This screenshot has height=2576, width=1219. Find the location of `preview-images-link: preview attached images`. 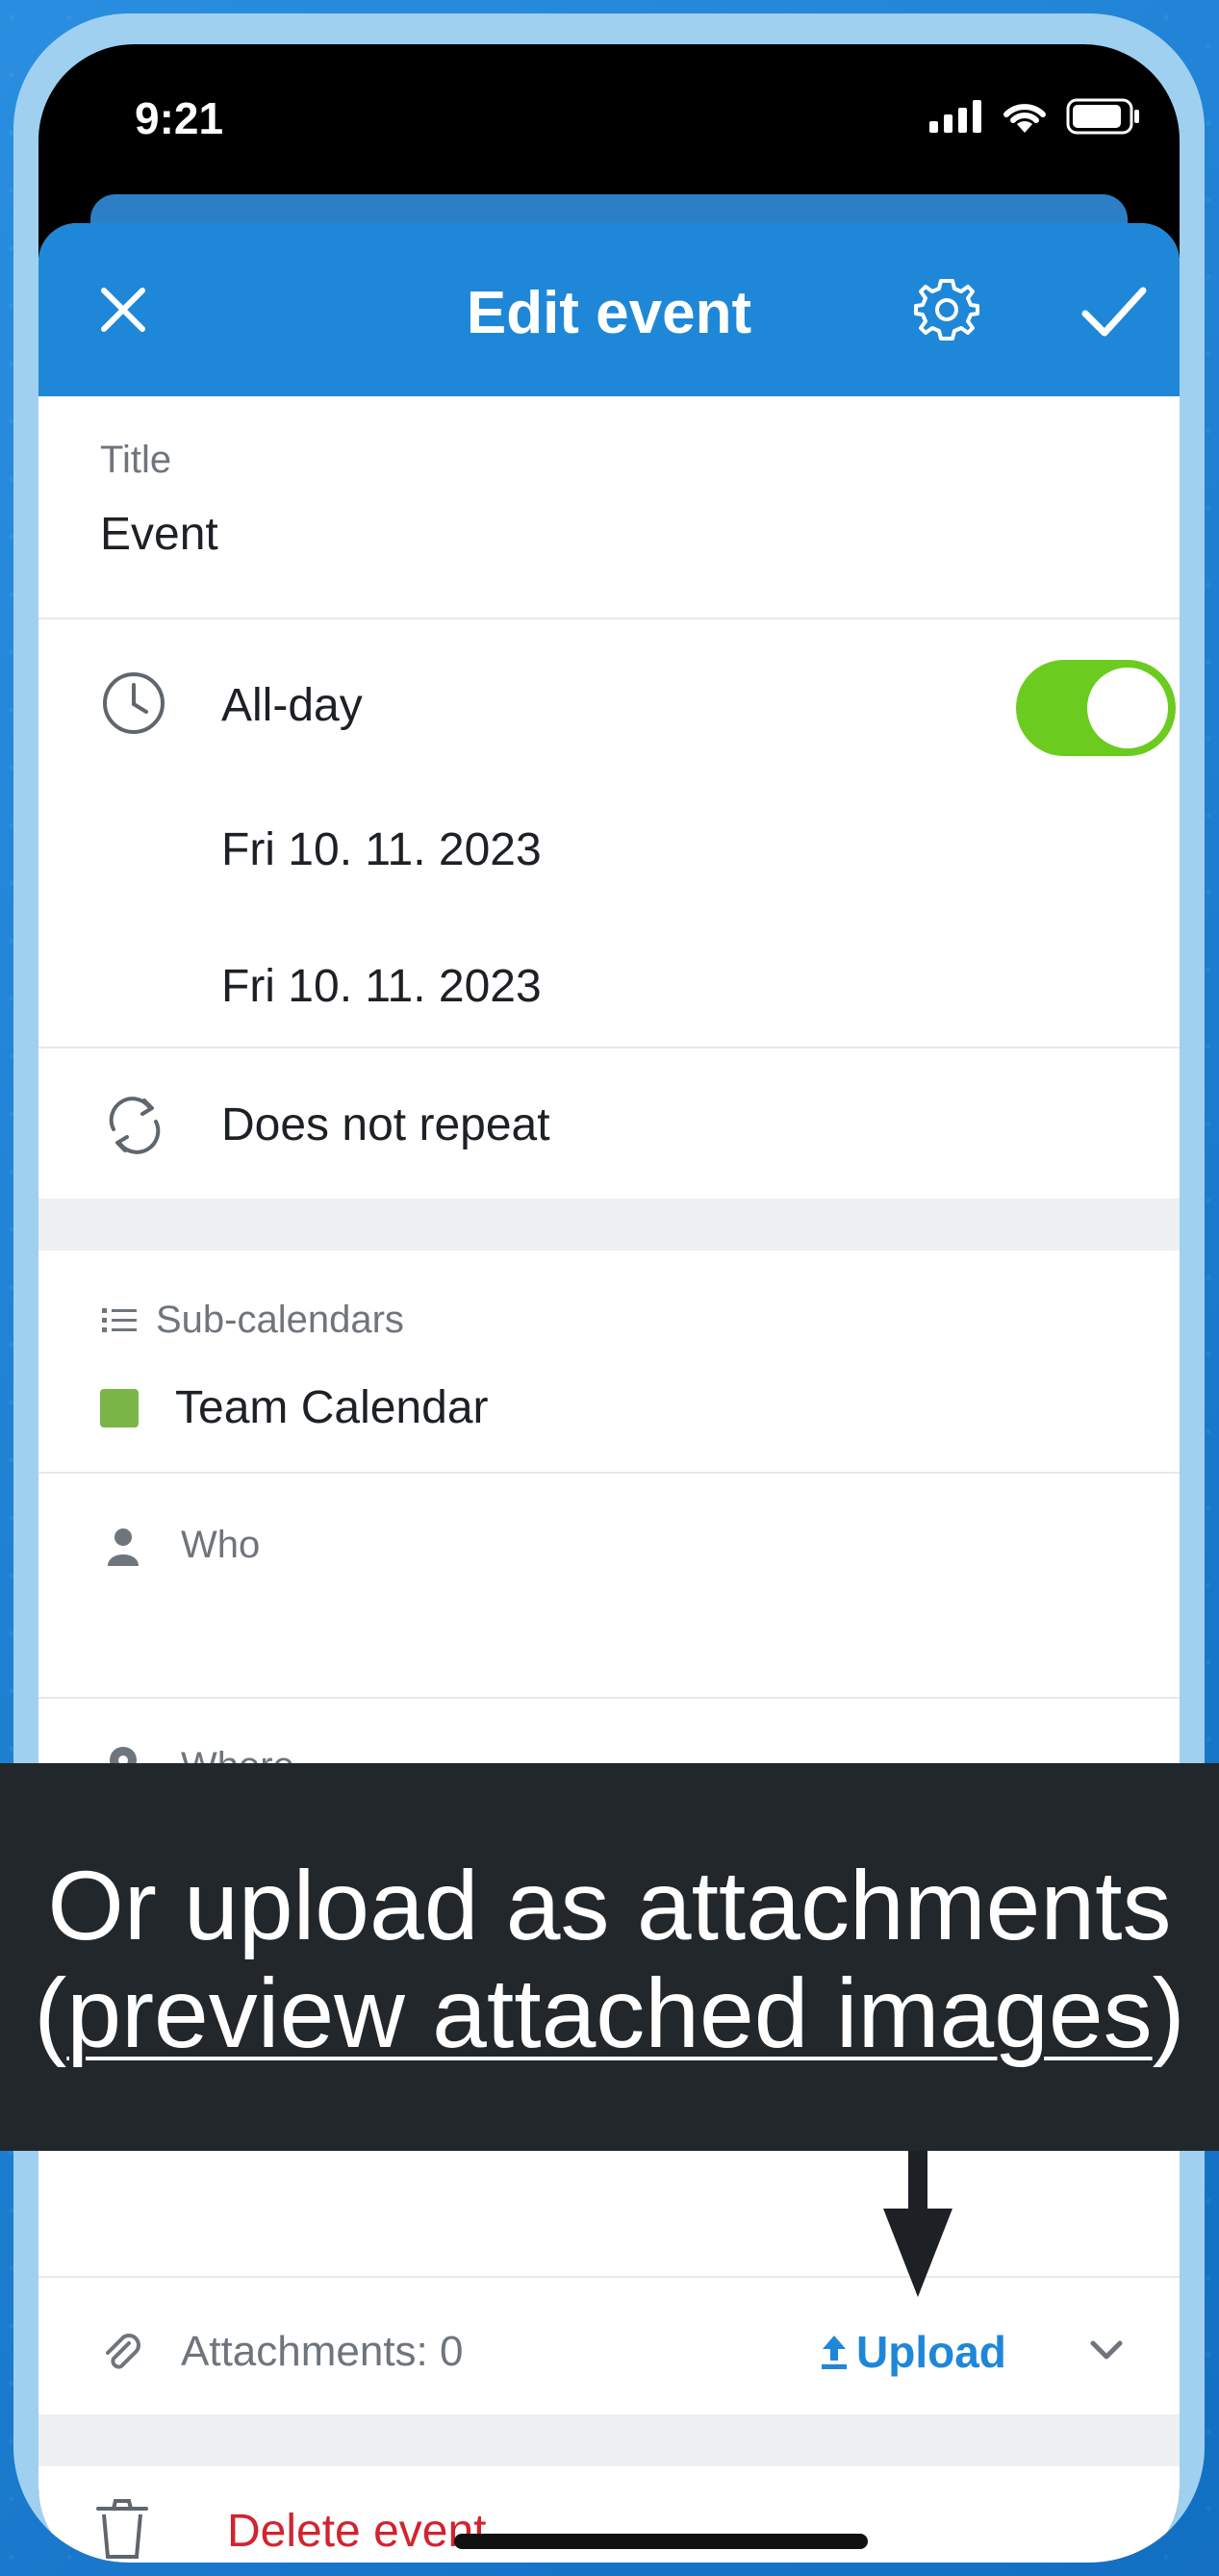

preview-images-link: preview attached images is located at coordinates (609, 2013).